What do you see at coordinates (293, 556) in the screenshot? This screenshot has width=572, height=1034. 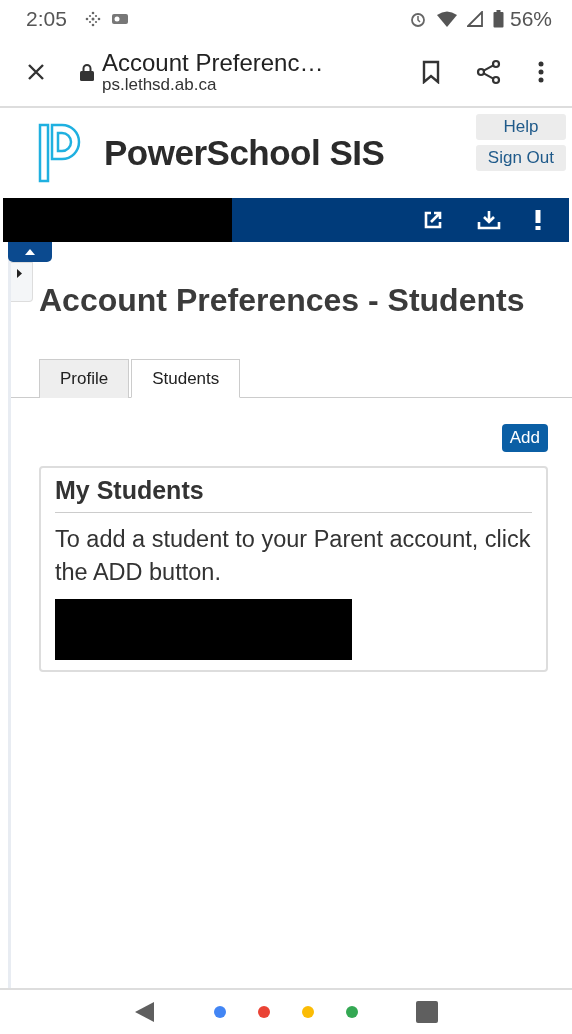 I see `card-text: To add a student to your Parent account, click the ADD button.` at bounding box center [293, 556].